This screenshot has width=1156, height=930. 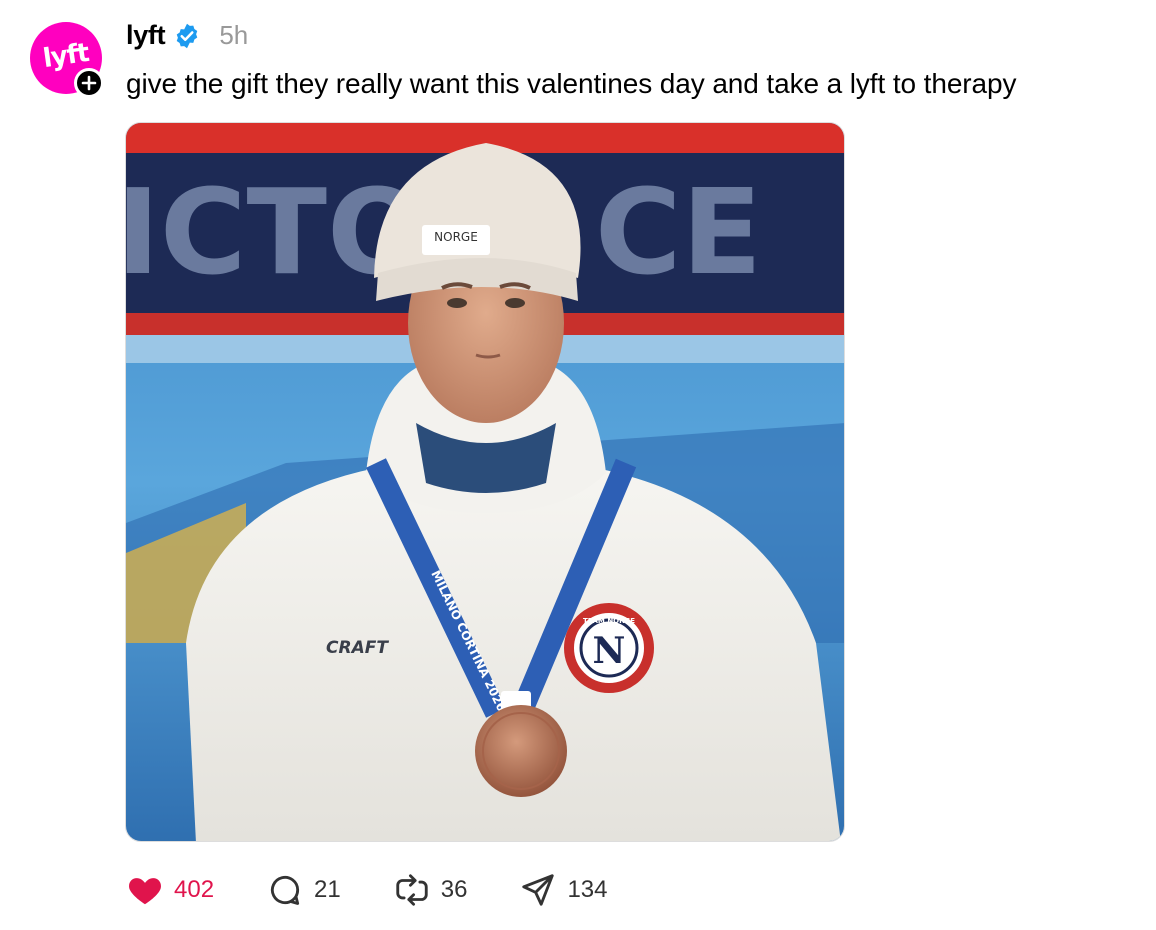 I want to click on plus-icon, so click(x=89, y=83).